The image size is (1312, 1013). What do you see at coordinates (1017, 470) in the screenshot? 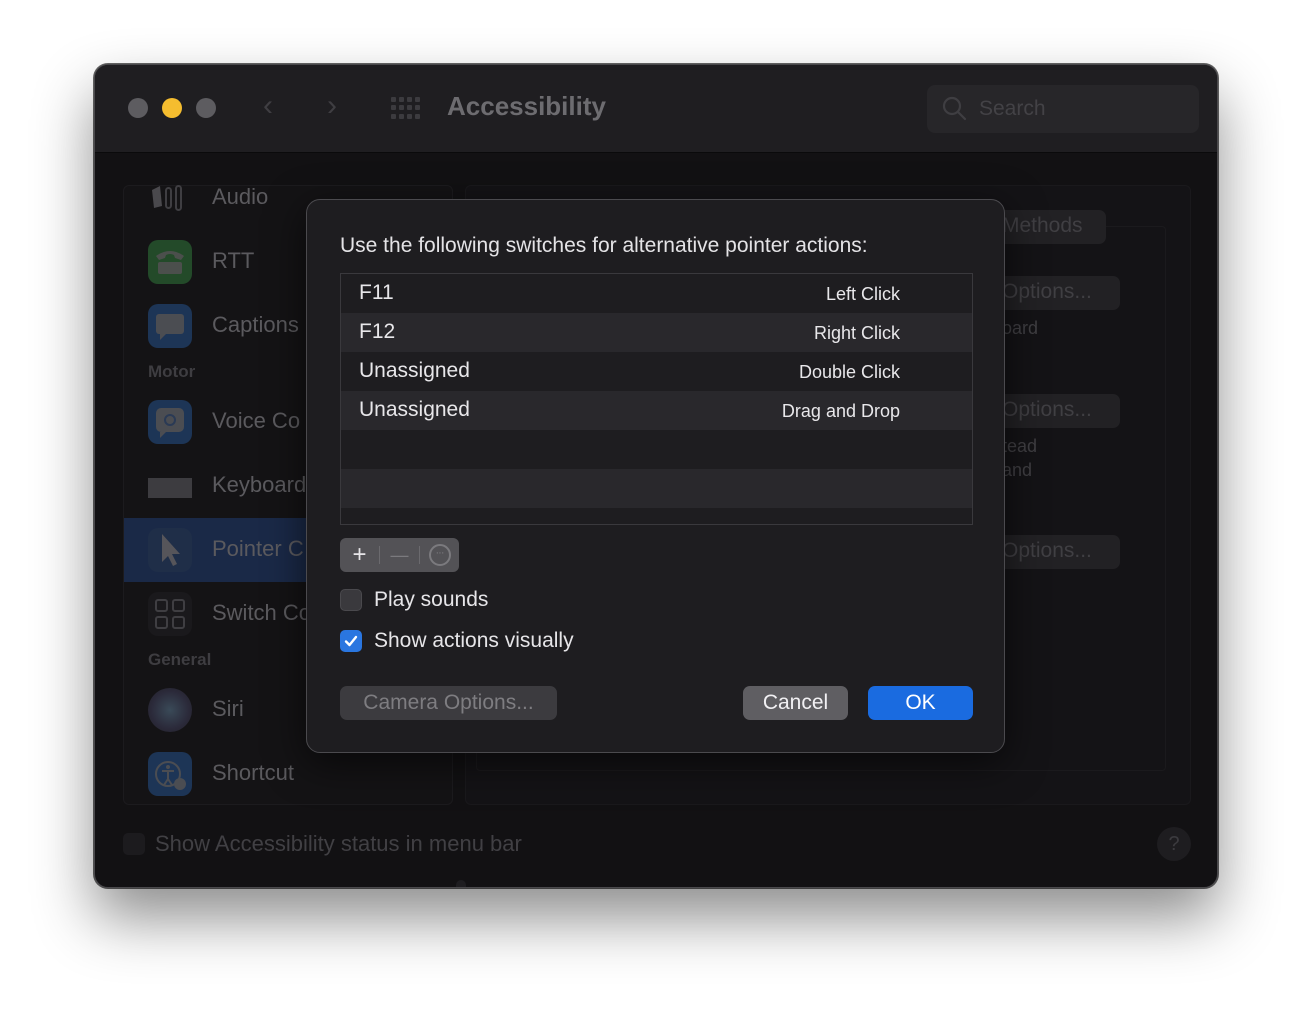
I see `description-text-fragment: and` at bounding box center [1017, 470].